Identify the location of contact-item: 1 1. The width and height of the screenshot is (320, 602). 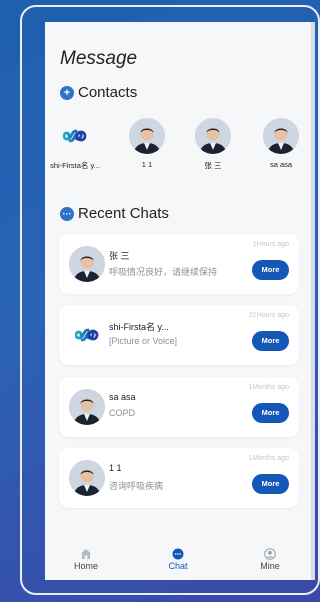
(147, 143).